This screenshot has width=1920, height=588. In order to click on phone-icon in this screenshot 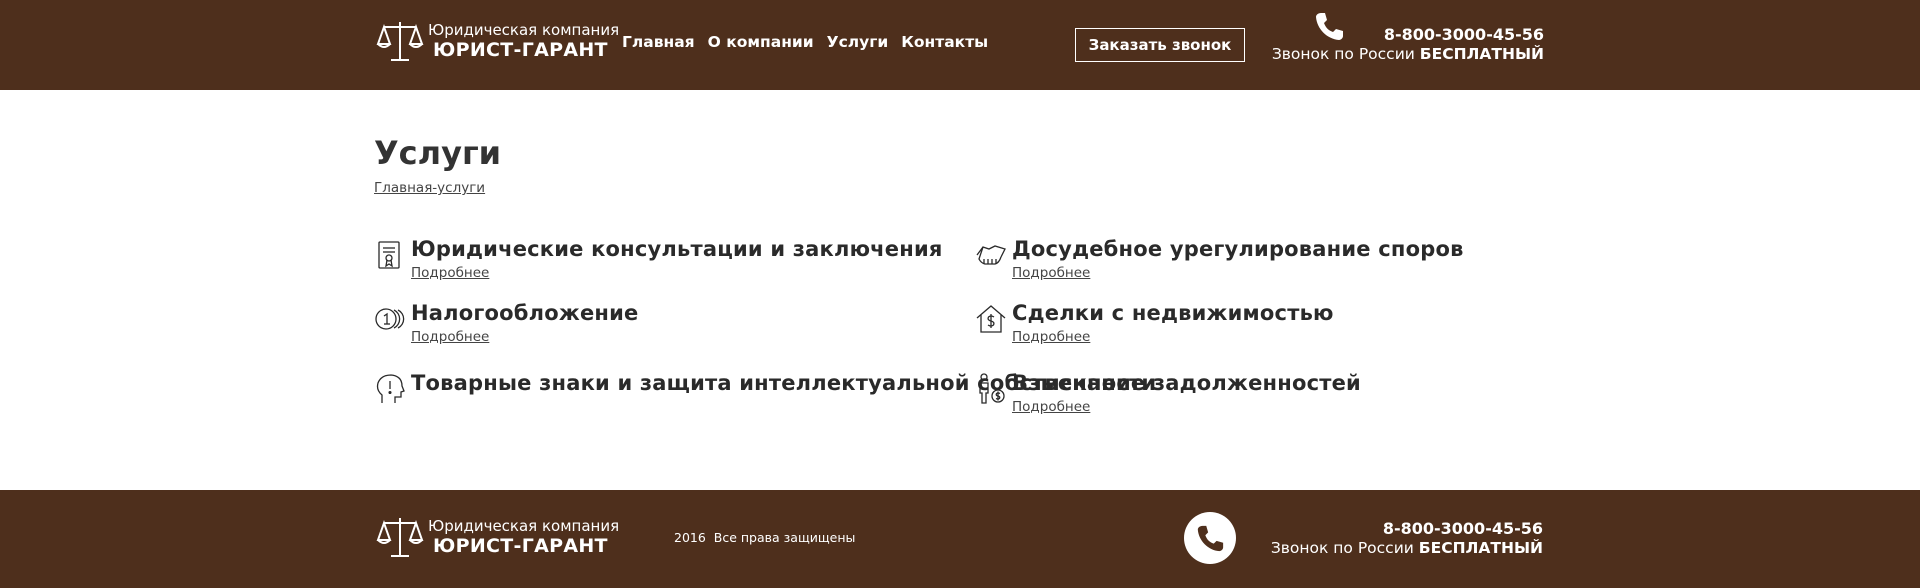, I will do `click(1210, 538)`.